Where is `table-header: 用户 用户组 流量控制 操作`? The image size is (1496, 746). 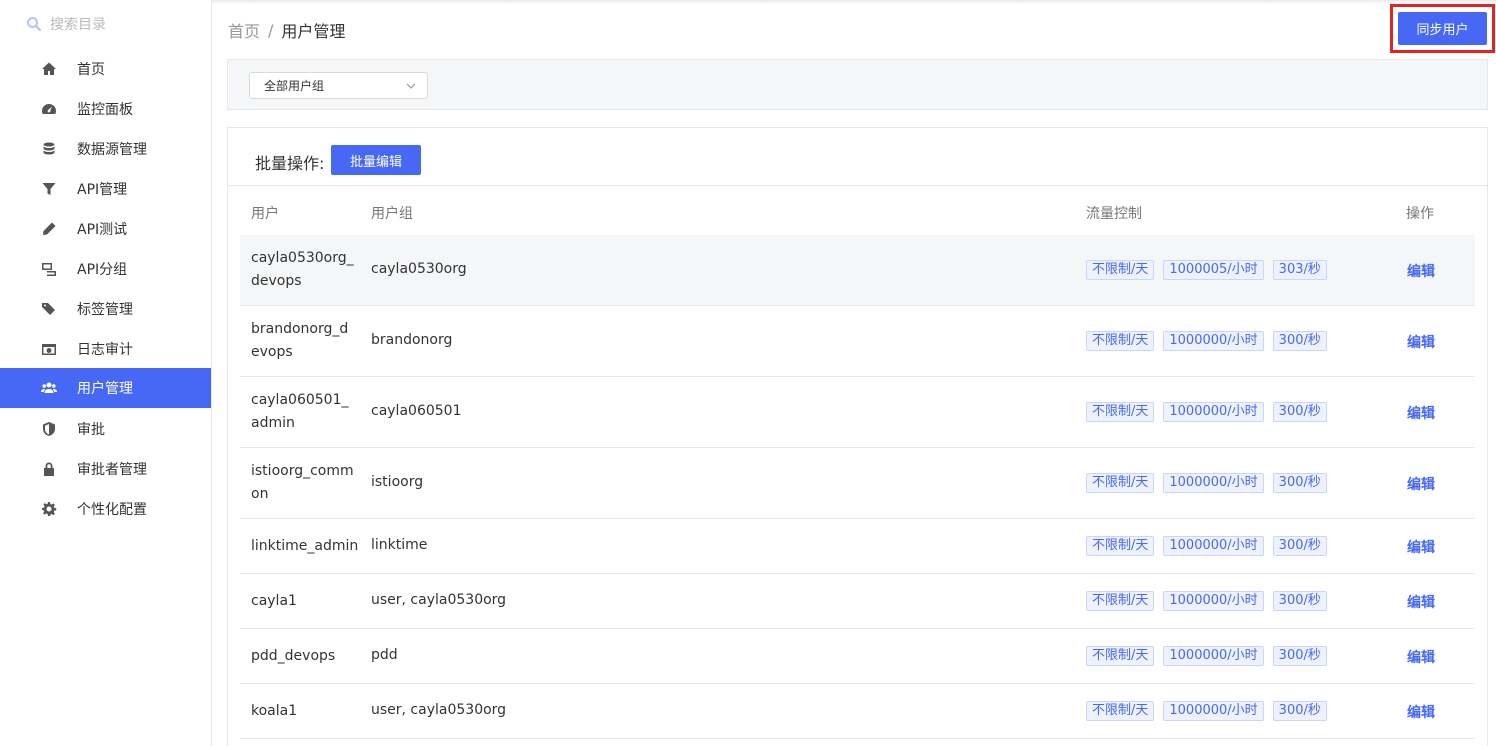
table-header: 用户 用户组 流量控制 操作 is located at coordinates (857, 211).